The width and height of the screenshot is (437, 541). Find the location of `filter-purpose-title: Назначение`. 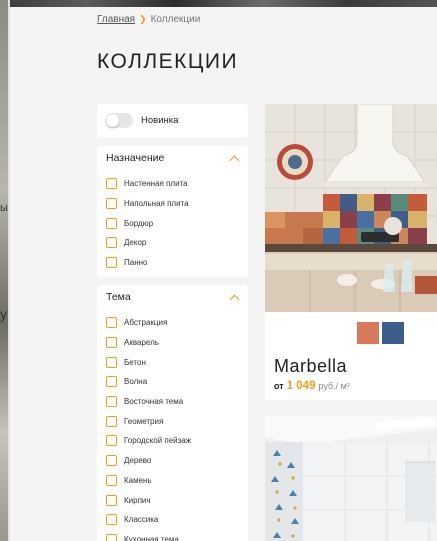

filter-purpose-title: Назначение is located at coordinates (135, 158).